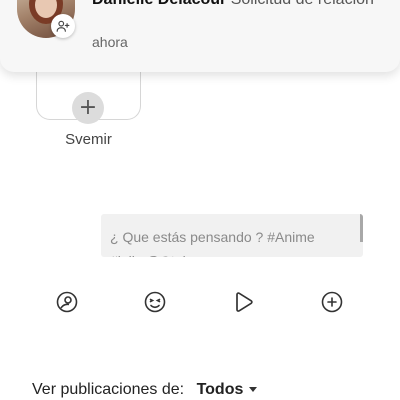 Image resolution: width=400 pixels, height=400 pixels. Describe the element at coordinates (63, 26) in the screenshot. I see `add-user-icon` at that location.